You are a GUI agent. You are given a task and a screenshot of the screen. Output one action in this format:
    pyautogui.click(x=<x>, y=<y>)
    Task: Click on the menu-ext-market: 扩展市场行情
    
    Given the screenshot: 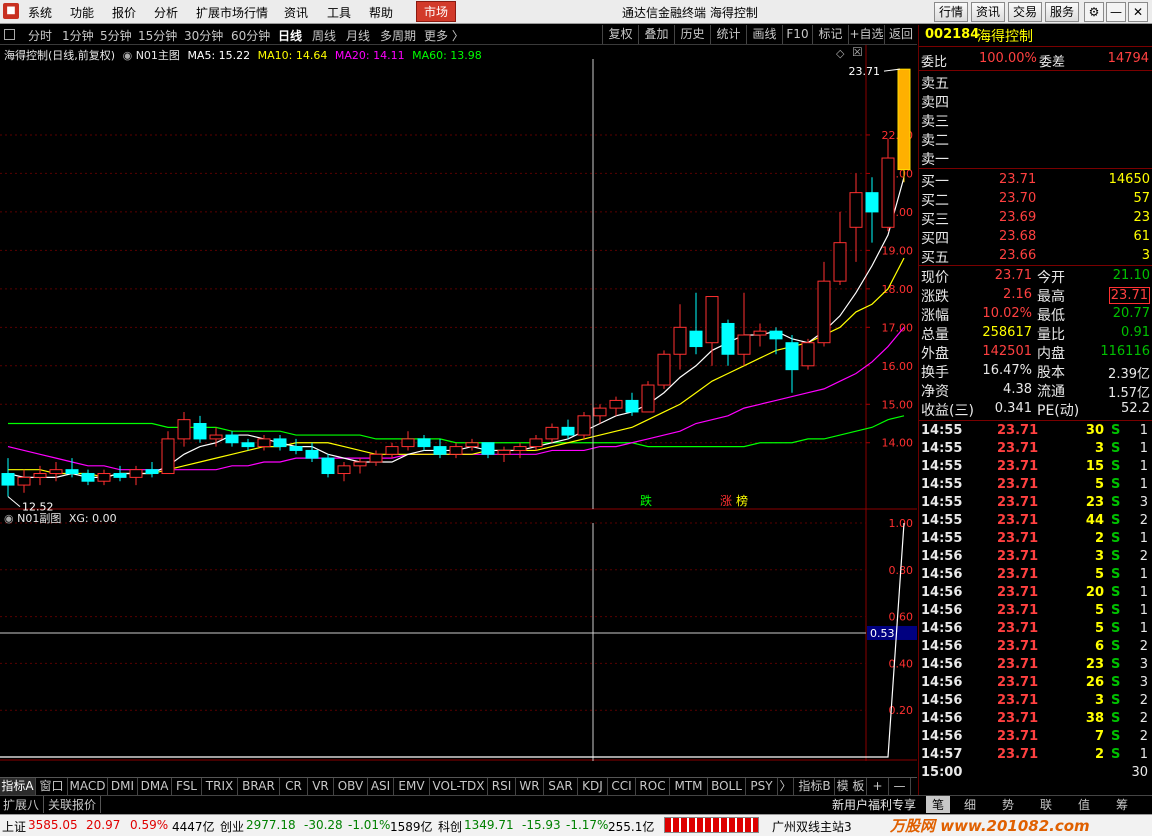 What is the action you would take?
    pyautogui.click(x=232, y=12)
    